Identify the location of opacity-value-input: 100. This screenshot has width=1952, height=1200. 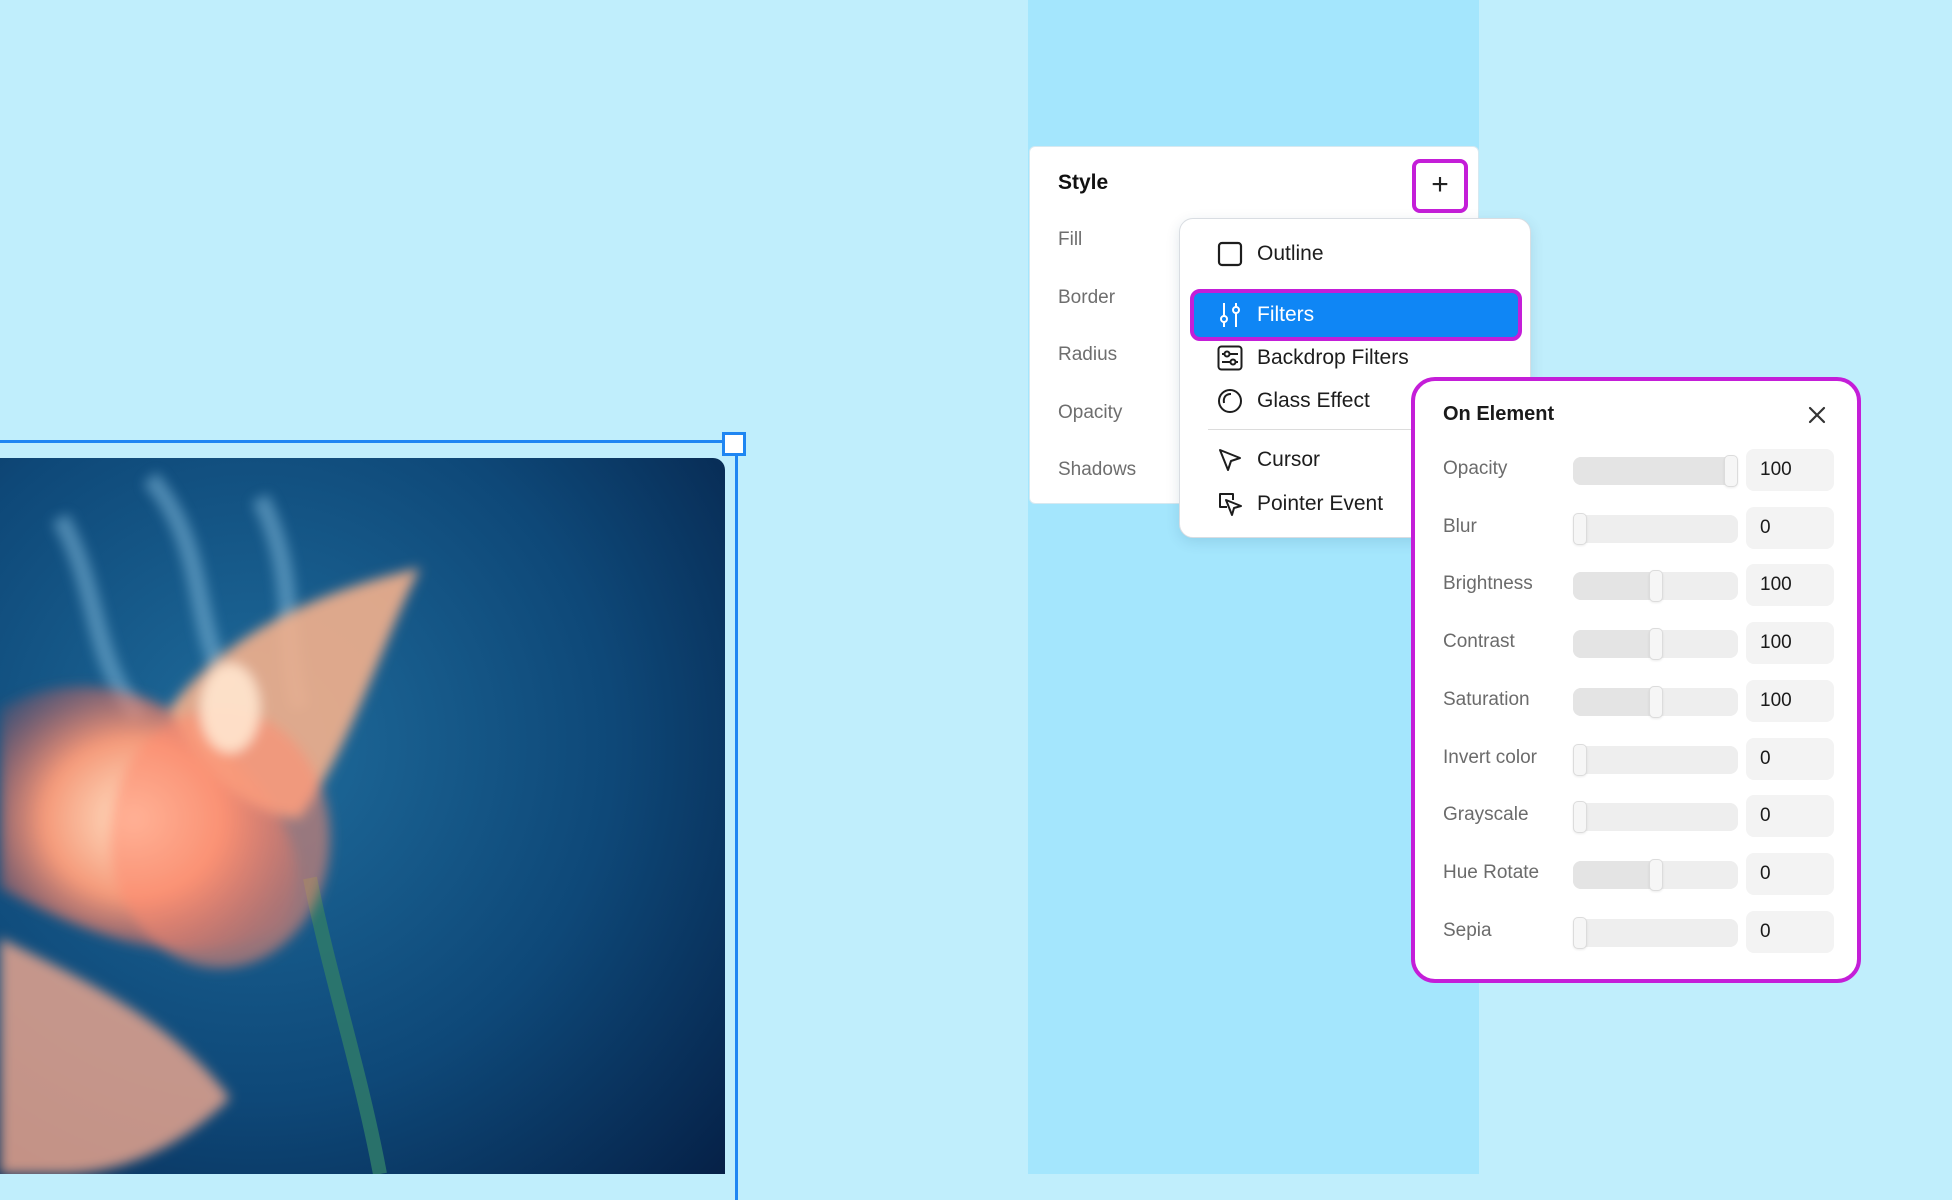
(1790, 470).